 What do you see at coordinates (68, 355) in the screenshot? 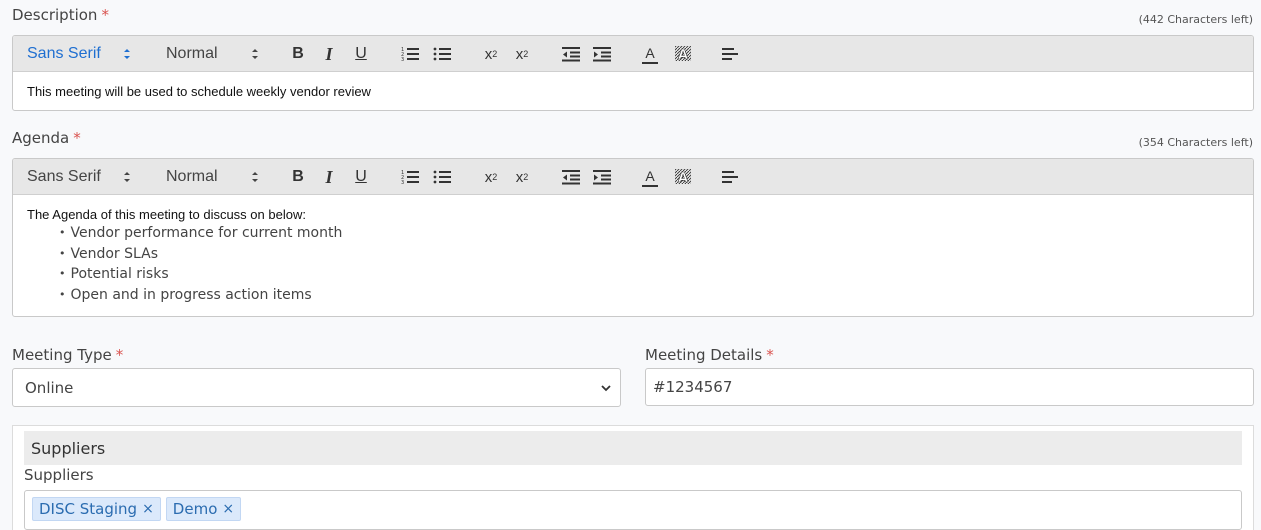
I see `meeting-type-label: Meeting Type *` at bounding box center [68, 355].